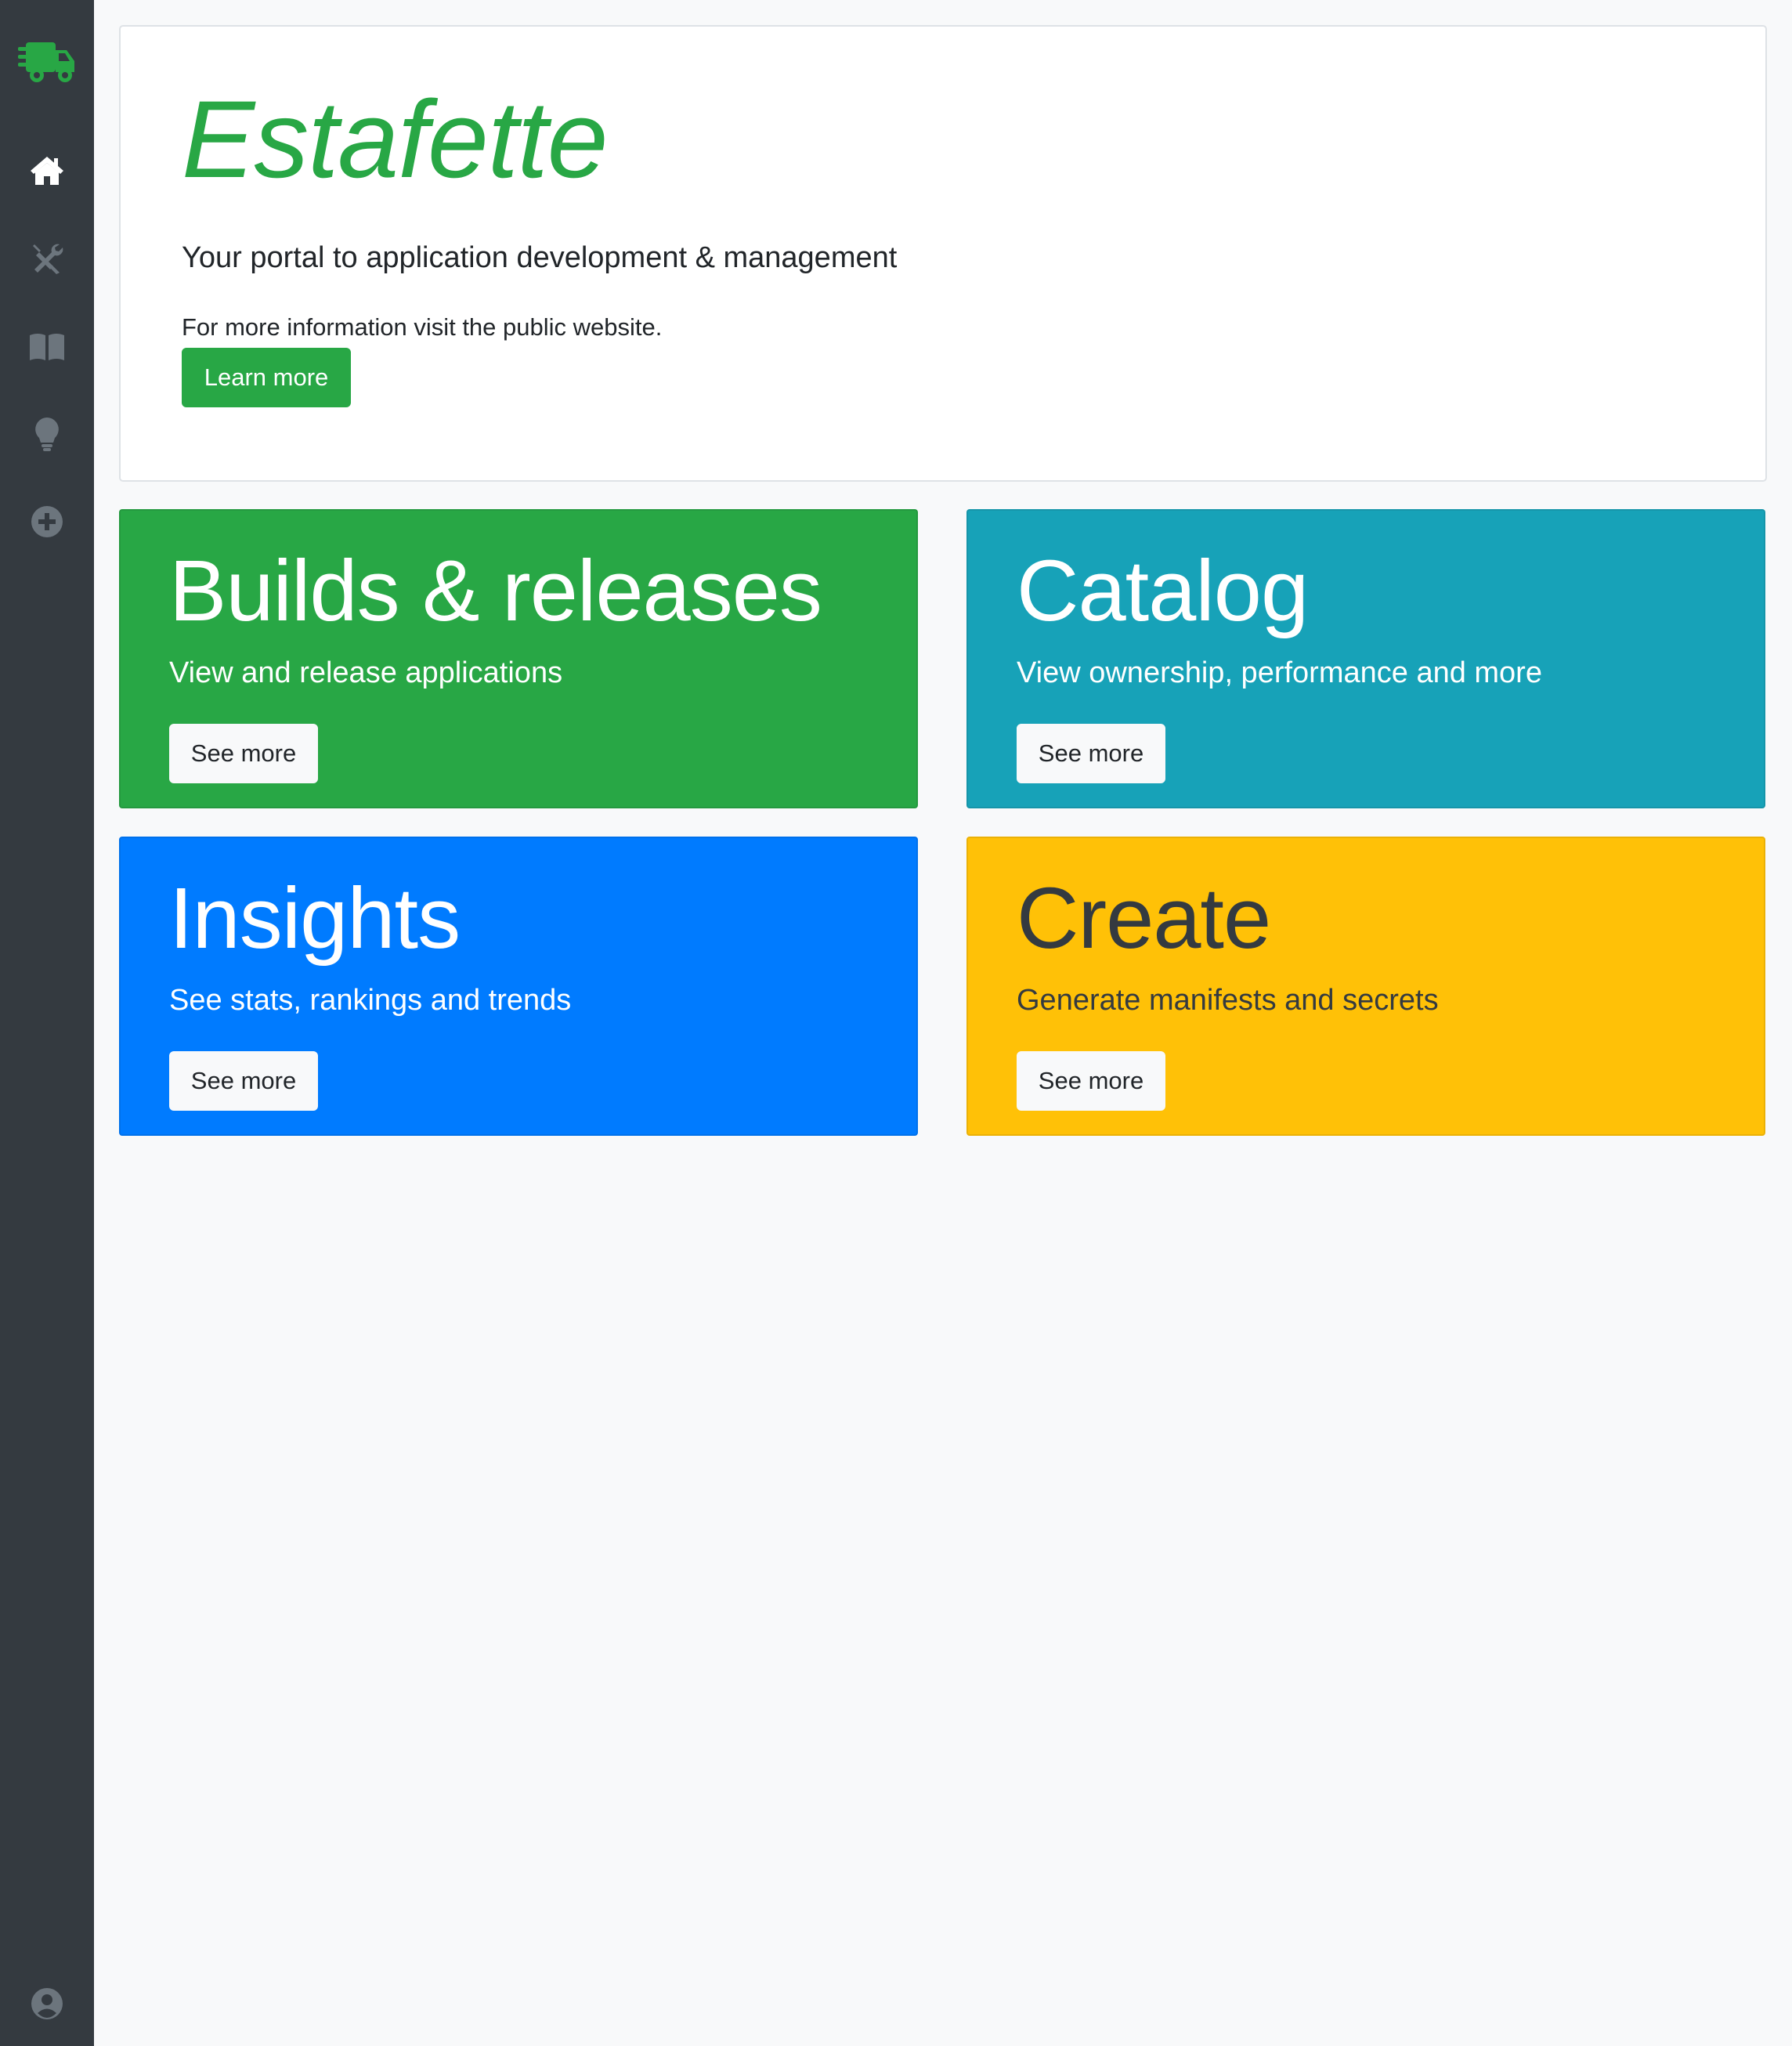 The width and height of the screenshot is (1792, 2046). I want to click on card-subtitle: See stats, rankings and trends, so click(370, 1000).